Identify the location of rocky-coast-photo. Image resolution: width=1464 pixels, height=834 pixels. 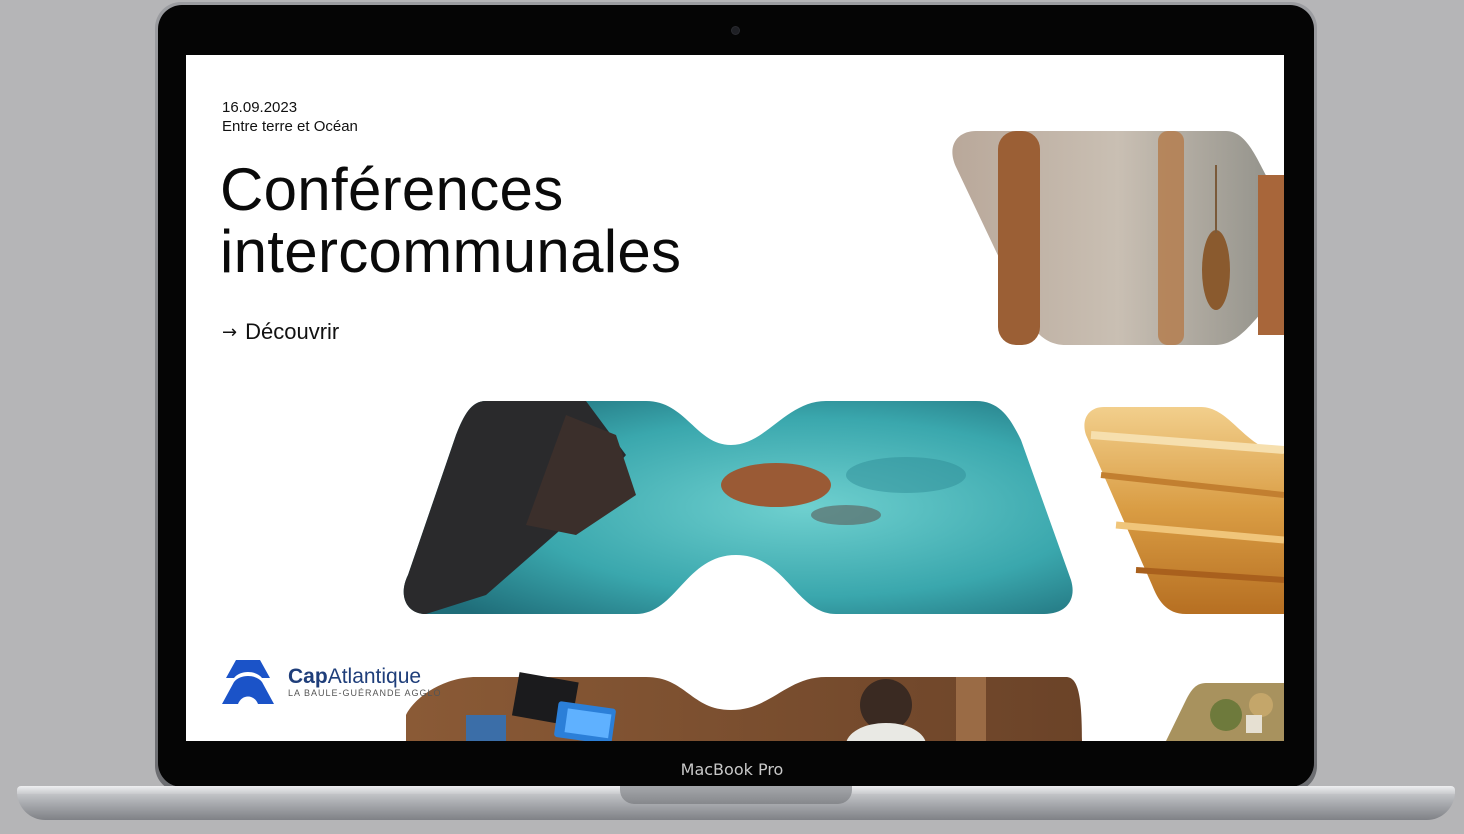
(738, 507).